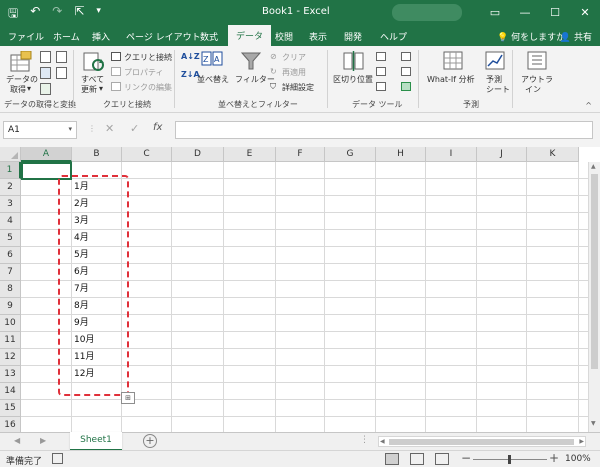 Image resolution: width=600 pixels, height=467 pixels. What do you see at coordinates (98, 15) in the screenshot?
I see `customize-qat-icon: ▾` at bounding box center [98, 15].